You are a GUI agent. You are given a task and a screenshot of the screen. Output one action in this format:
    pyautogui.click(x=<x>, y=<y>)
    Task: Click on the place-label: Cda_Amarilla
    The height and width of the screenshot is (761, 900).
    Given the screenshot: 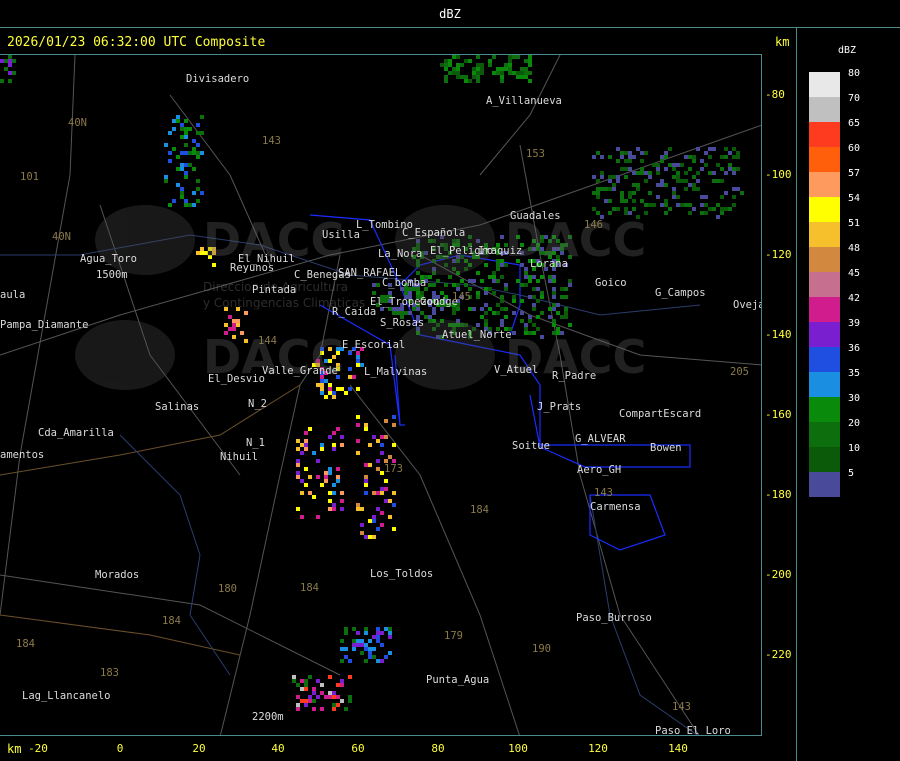 What is the action you would take?
    pyautogui.click(x=76, y=433)
    